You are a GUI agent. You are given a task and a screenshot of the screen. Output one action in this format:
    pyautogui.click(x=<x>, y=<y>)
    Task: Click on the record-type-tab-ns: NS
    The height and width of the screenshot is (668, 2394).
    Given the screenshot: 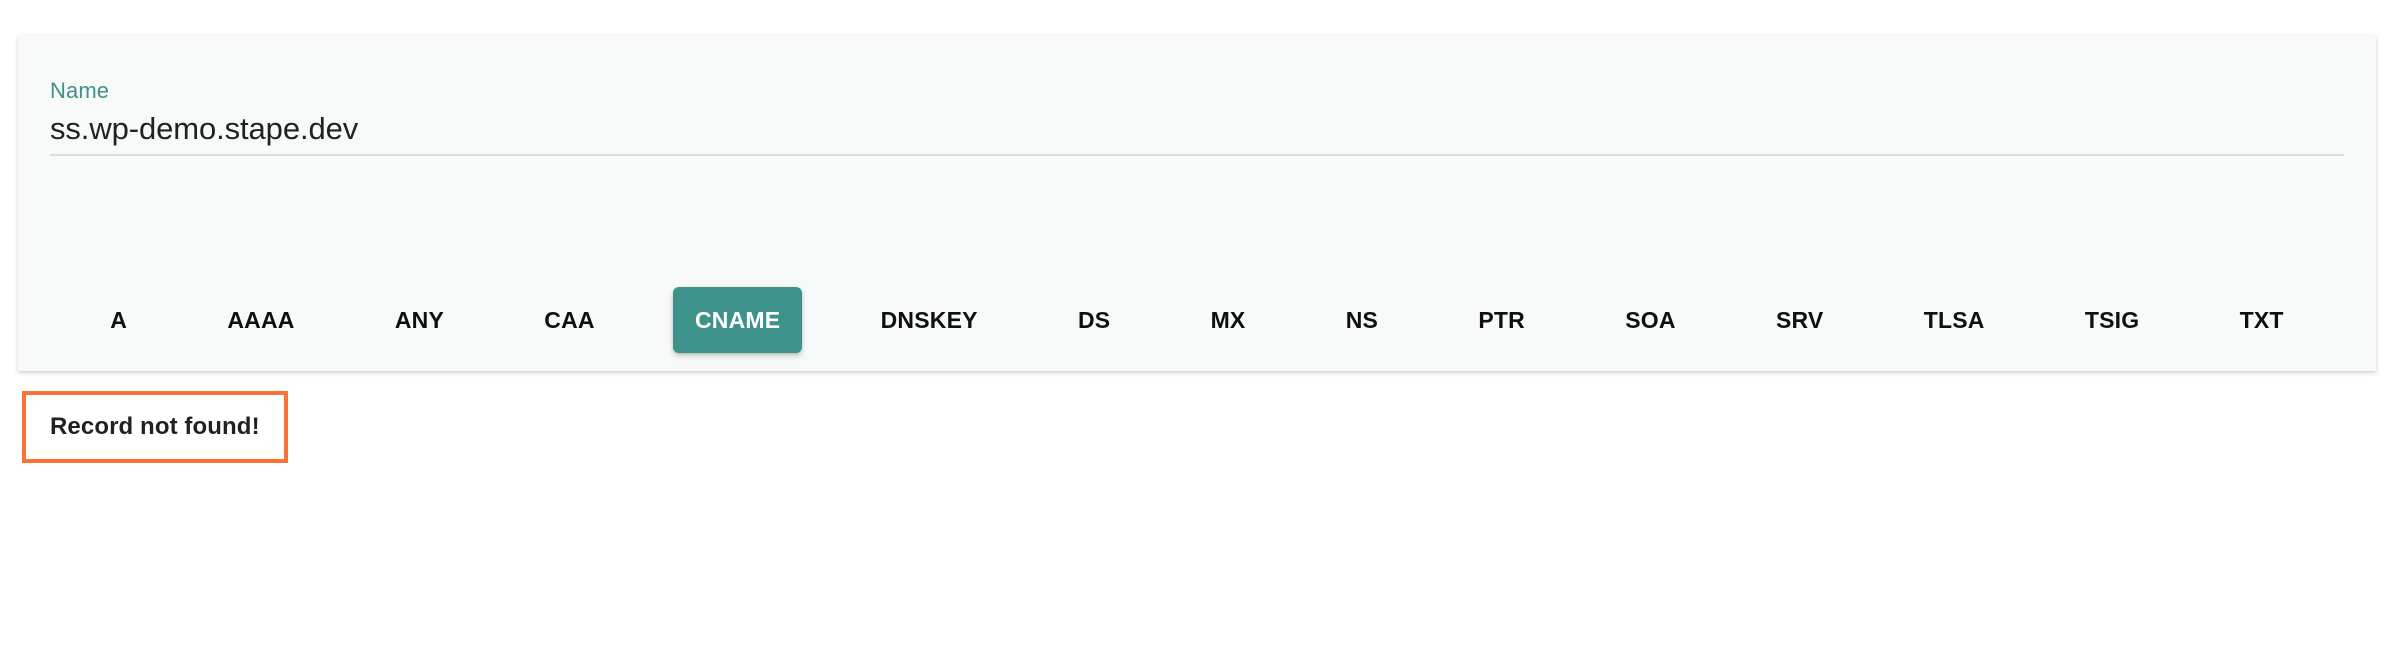 What is the action you would take?
    pyautogui.click(x=1362, y=320)
    